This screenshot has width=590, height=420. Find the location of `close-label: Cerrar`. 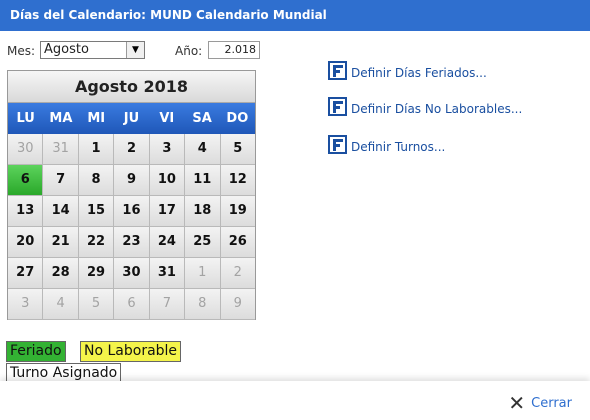

close-label: Cerrar is located at coordinates (551, 403).